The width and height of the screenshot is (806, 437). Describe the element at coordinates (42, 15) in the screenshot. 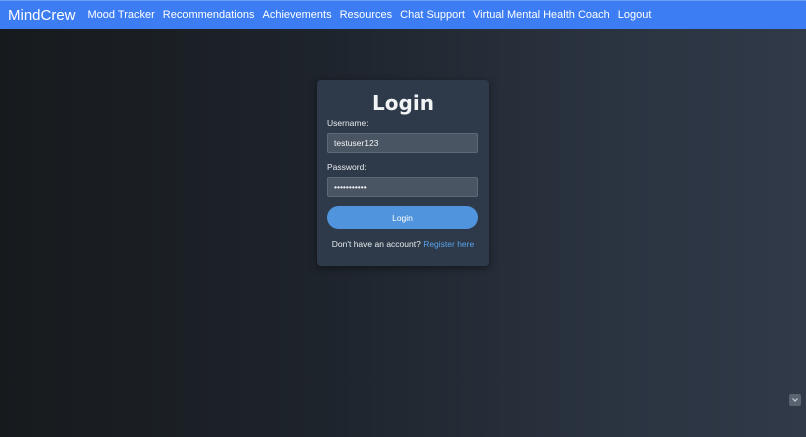

I see `brand-logo-link: MindCrew` at that location.